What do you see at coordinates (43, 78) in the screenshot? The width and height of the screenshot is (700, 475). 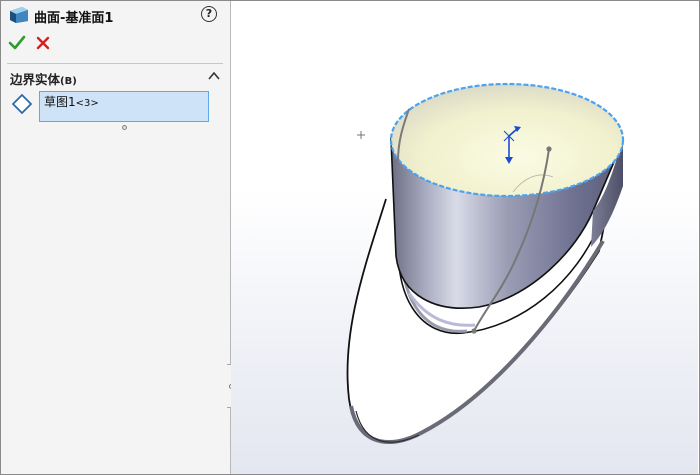 I see `section-title-boundary-entities: 边界实体(B)` at bounding box center [43, 78].